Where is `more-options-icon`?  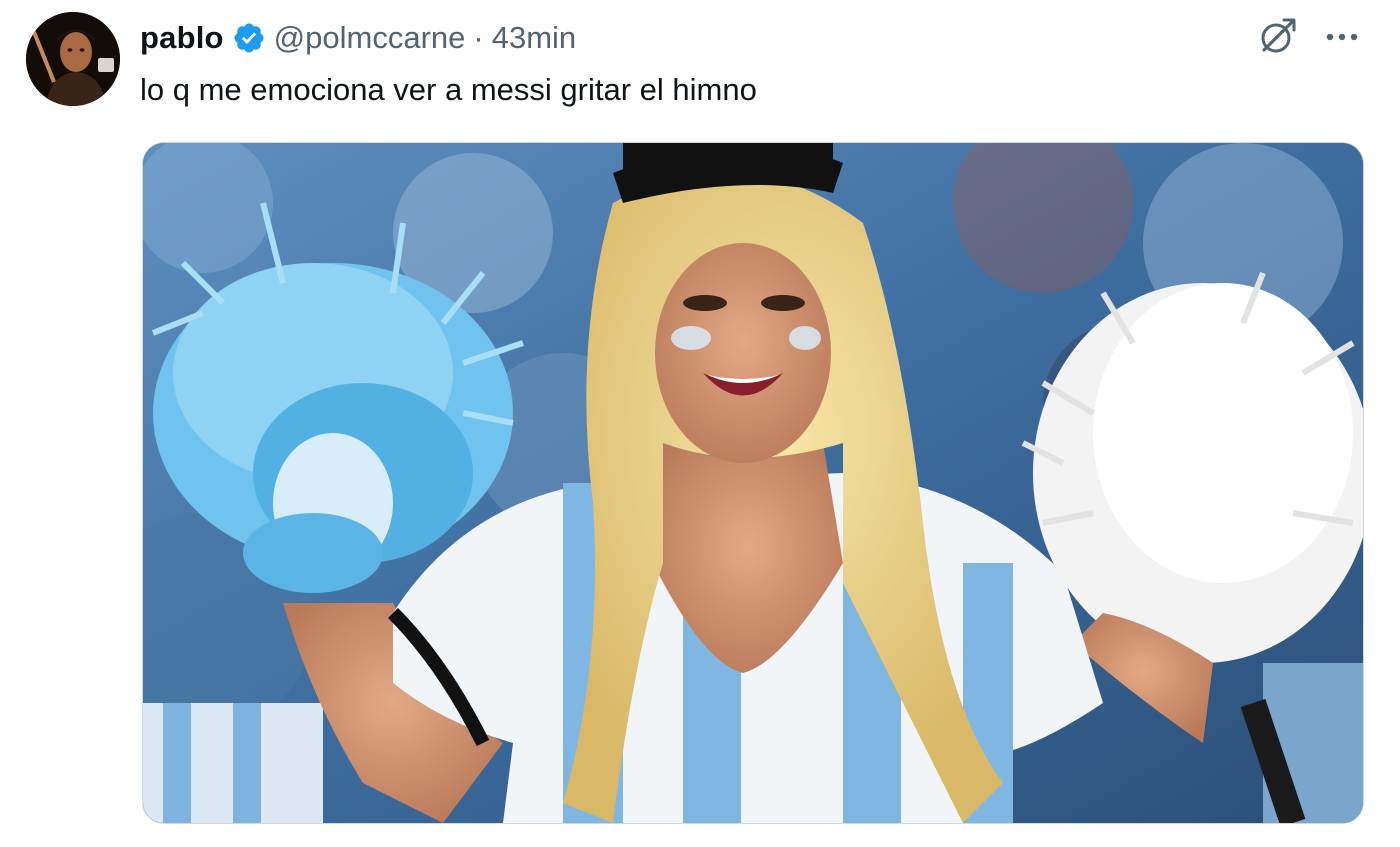 more-options-icon is located at coordinates (1342, 37).